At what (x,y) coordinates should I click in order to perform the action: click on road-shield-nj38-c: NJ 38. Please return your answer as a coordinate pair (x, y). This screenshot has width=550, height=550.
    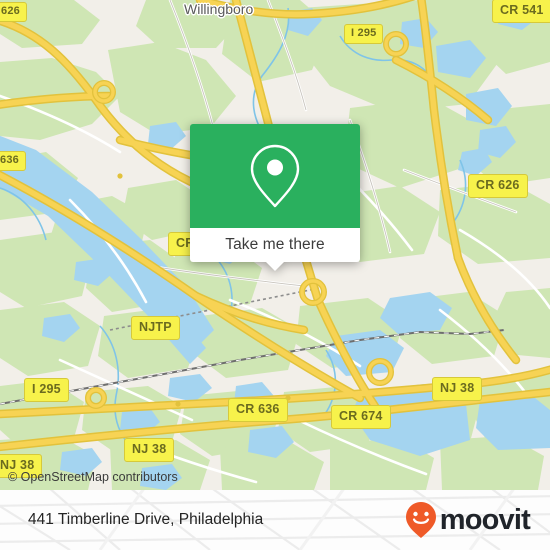
    Looking at the image, I should click on (149, 450).